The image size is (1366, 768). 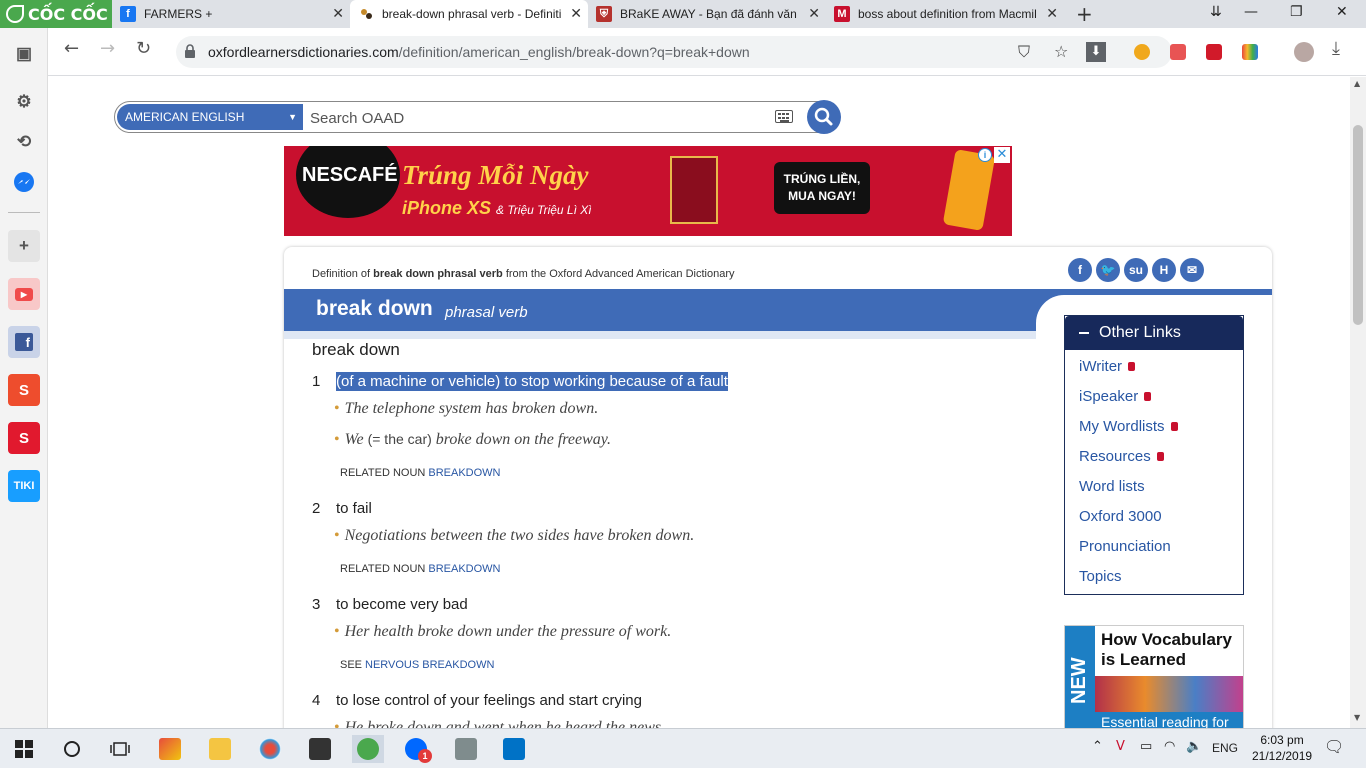 What do you see at coordinates (417, 749) in the screenshot?
I see `zalo-icon: 1` at bounding box center [417, 749].